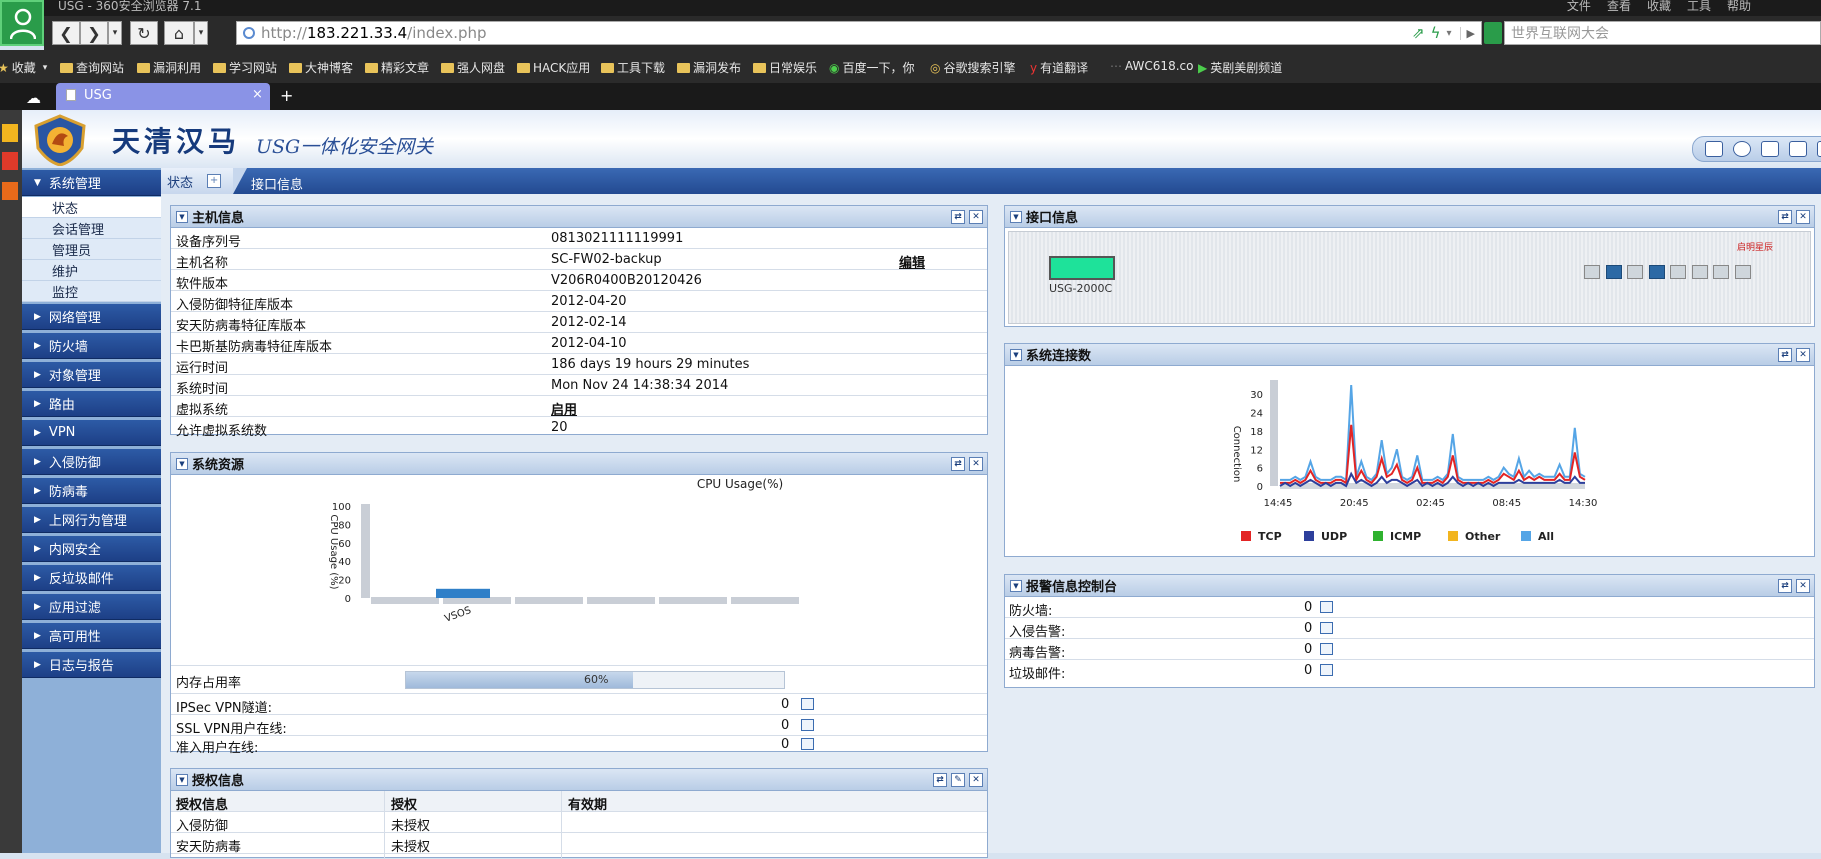  What do you see at coordinates (10, 161) in the screenshot?
I see `weibo-icon` at bounding box center [10, 161].